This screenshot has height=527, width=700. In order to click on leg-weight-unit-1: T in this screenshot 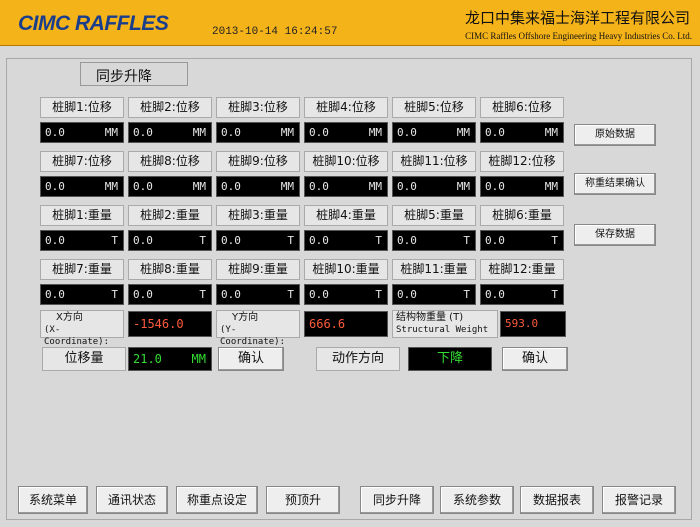, I will do `click(114, 240)`.